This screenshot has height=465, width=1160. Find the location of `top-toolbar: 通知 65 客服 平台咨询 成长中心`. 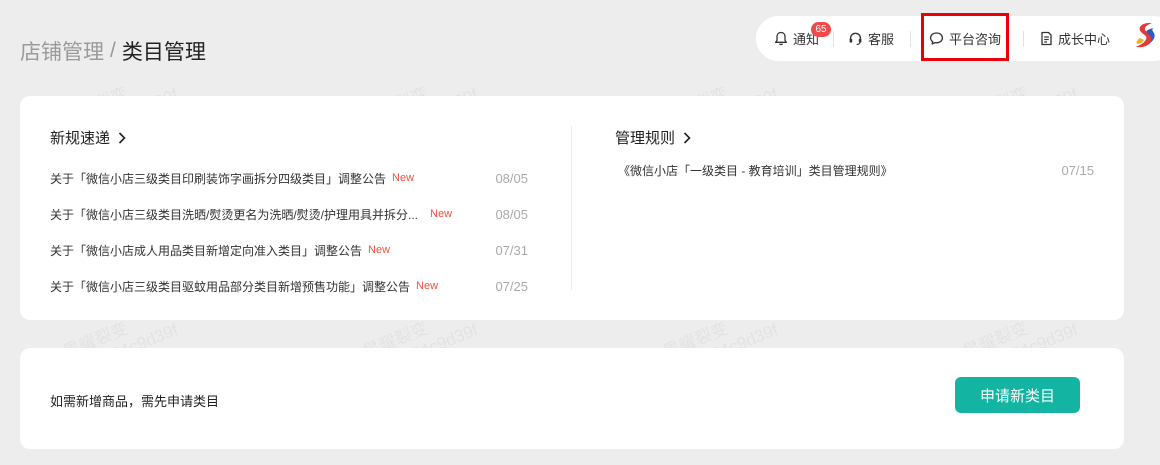

top-toolbar: 通知 65 客服 平台咨询 成长中心 is located at coordinates (958, 38).